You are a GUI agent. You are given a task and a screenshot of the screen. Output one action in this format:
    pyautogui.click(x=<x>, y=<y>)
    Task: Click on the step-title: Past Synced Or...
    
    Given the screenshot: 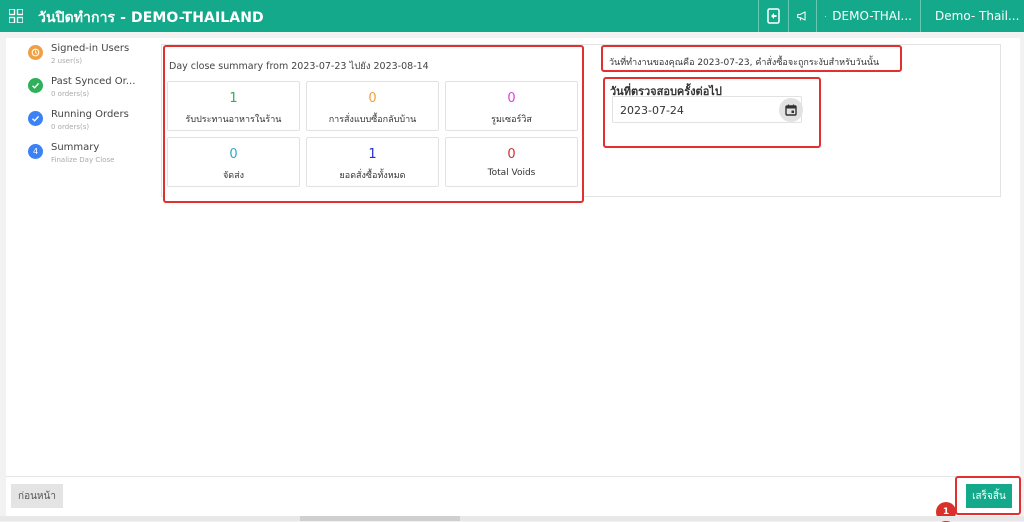 What is the action you would take?
    pyautogui.click(x=101, y=81)
    